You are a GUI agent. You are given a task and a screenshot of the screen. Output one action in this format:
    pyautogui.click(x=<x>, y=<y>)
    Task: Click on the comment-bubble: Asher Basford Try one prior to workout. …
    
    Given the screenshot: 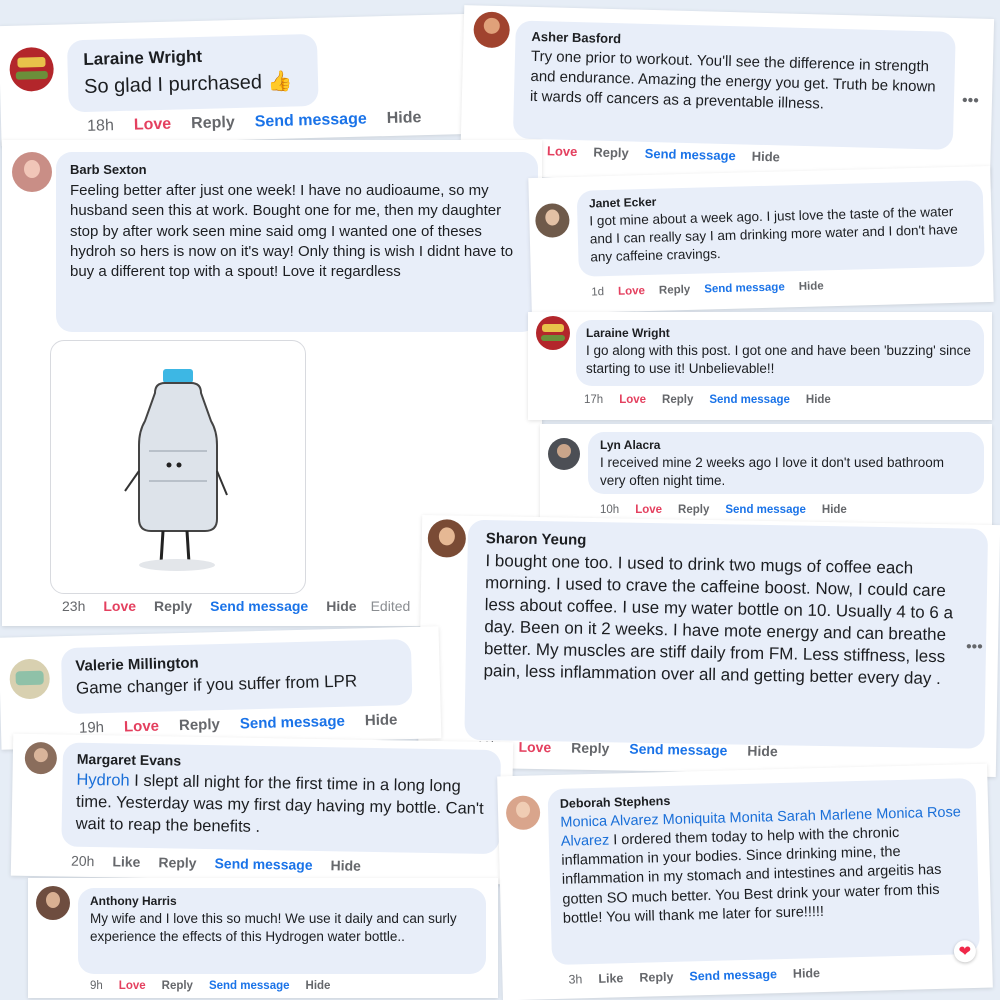 What is the action you would take?
    pyautogui.click(x=734, y=85)
    